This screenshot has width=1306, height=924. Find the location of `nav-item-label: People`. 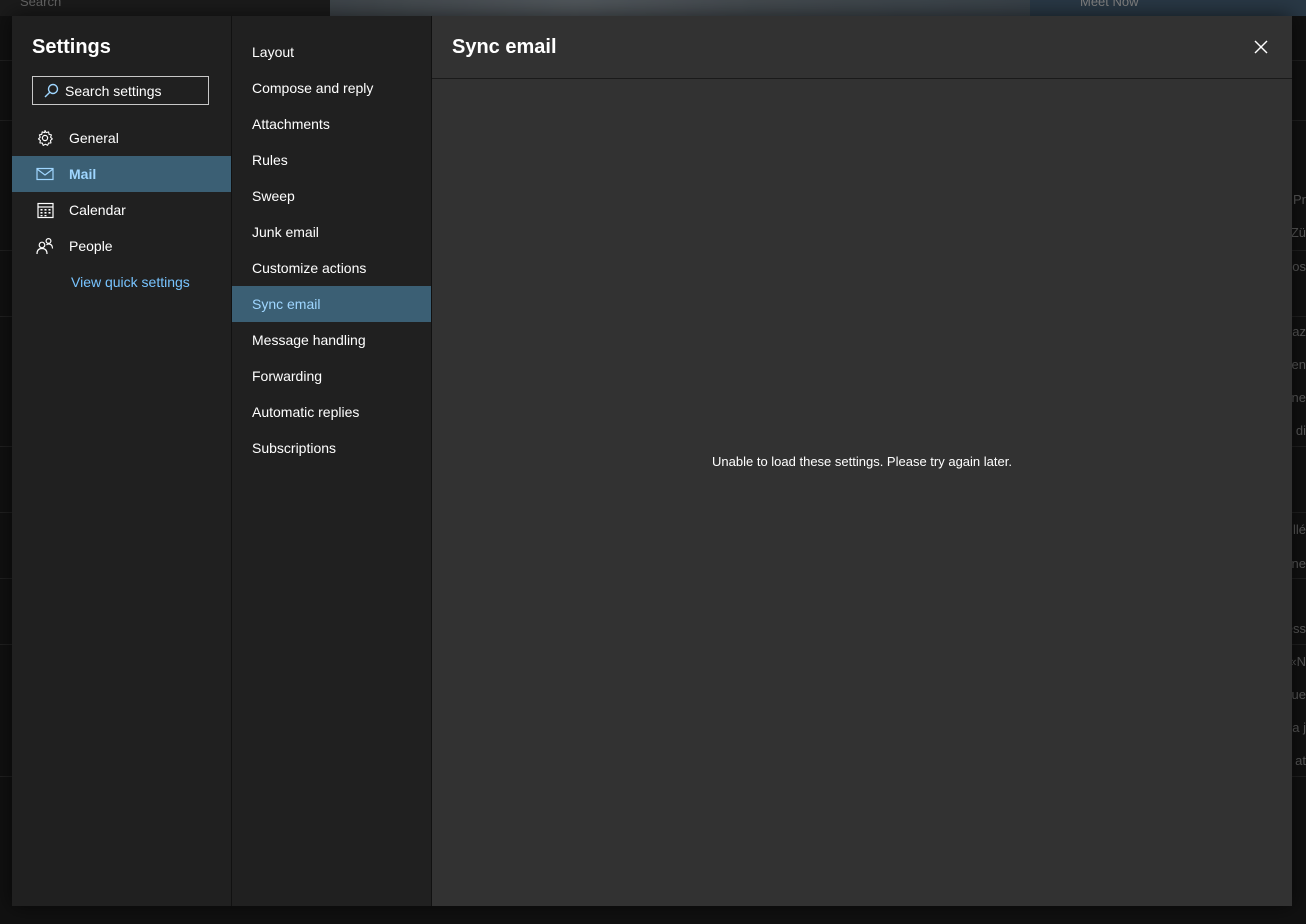

nav-item-label: People is located at coordinates (91, 246).